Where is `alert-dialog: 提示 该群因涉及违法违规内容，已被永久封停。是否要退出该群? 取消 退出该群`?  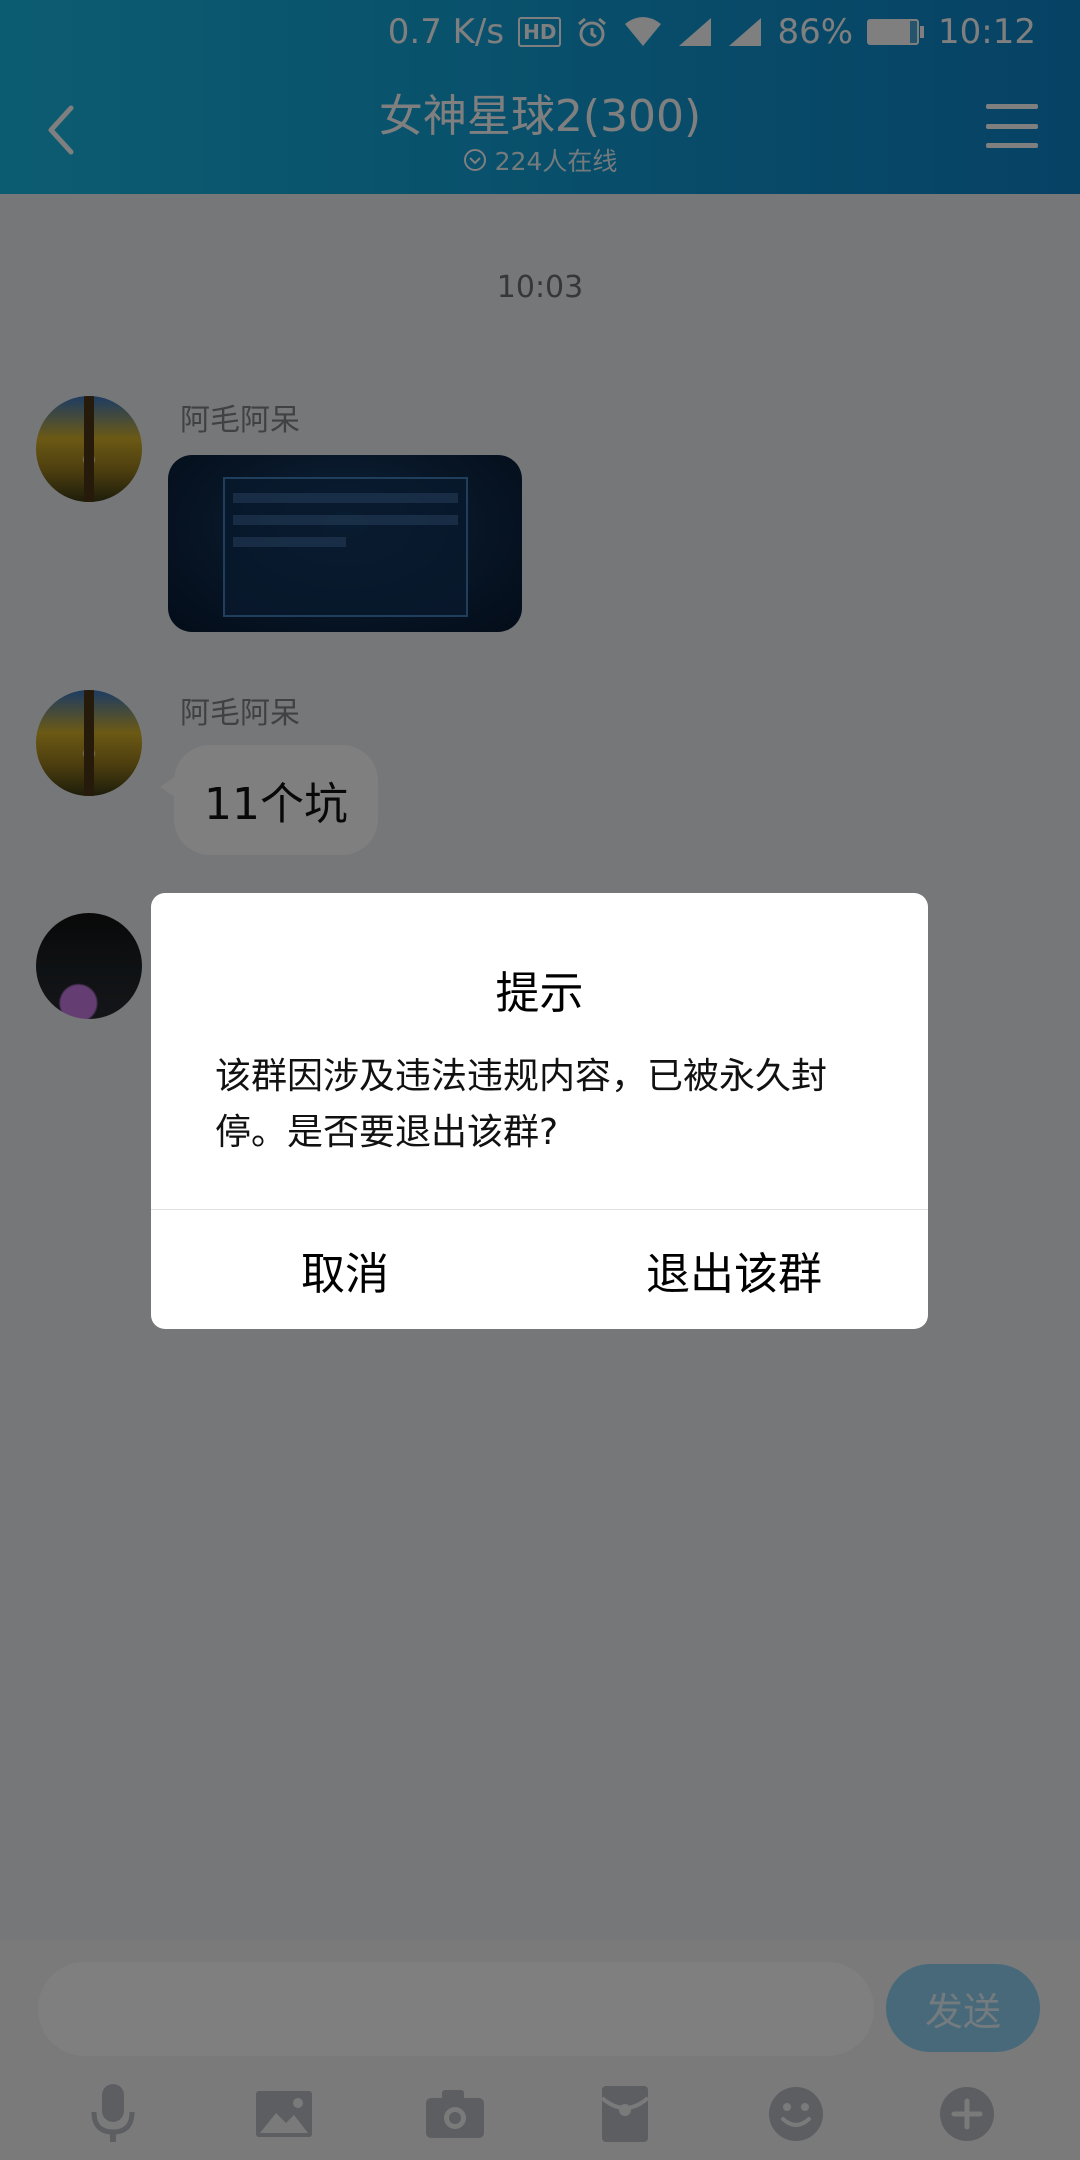
alert-dialog: 提示 该群因涉及违法违规内容，已被永久封停。是否要退出该群? 取消 退出该群 is located at coordinates (539, 1111).